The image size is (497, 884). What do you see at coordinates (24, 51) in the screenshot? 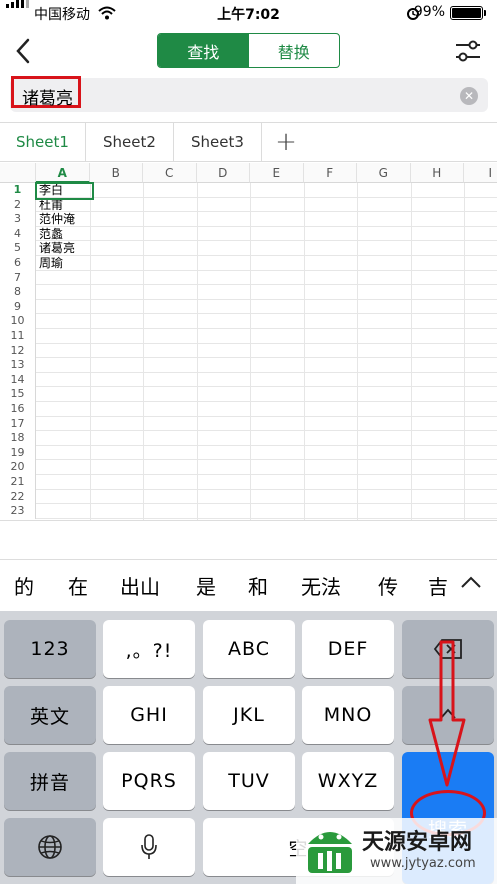
I see `back-chevron-icon` at bounding box center [24, 51].